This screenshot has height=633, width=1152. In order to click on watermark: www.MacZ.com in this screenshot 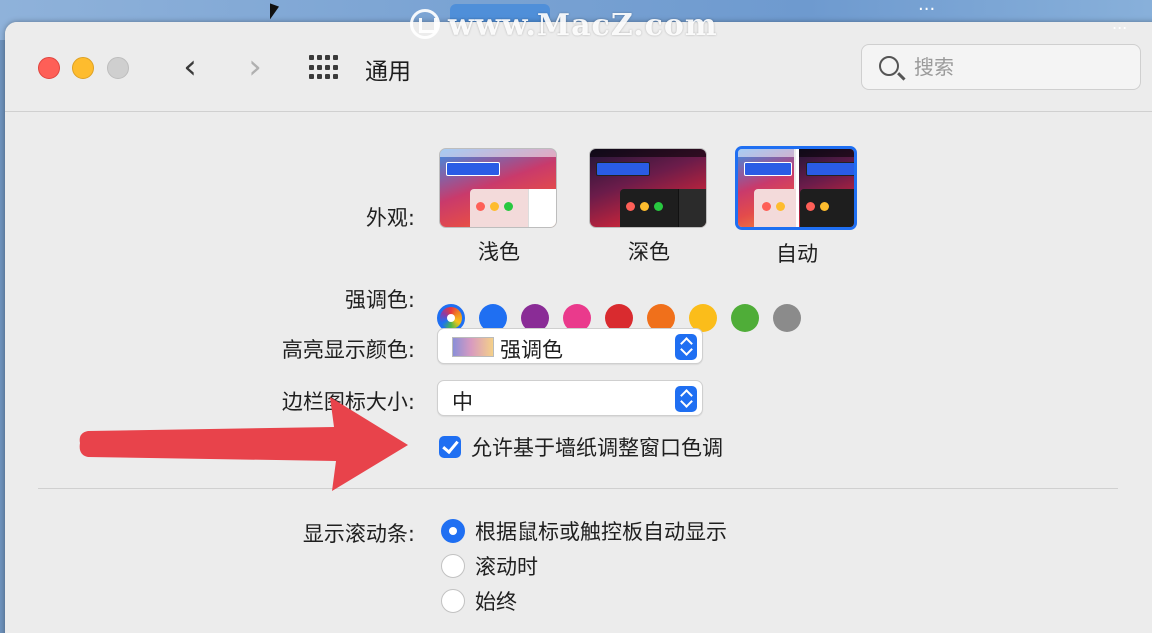, I will do `click(564, 25)`.